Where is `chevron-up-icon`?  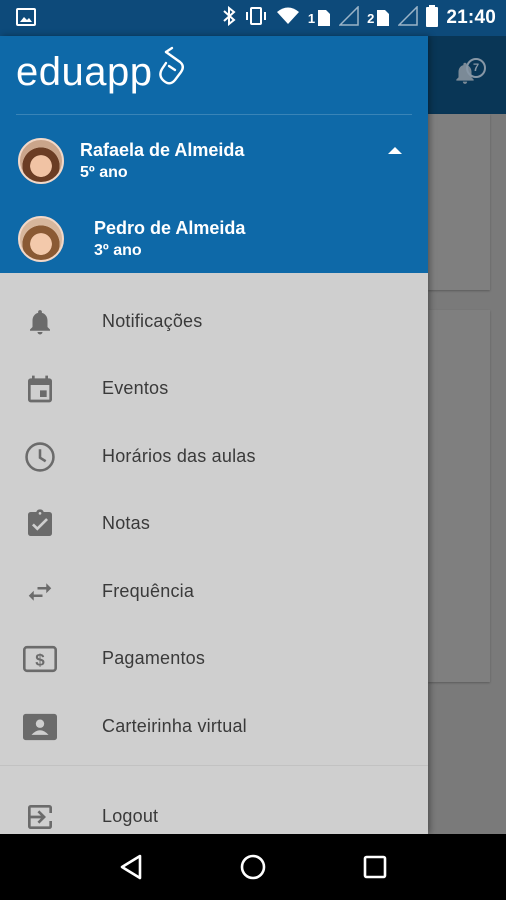
chevron-up-icon is located at coordinates (395, 150).